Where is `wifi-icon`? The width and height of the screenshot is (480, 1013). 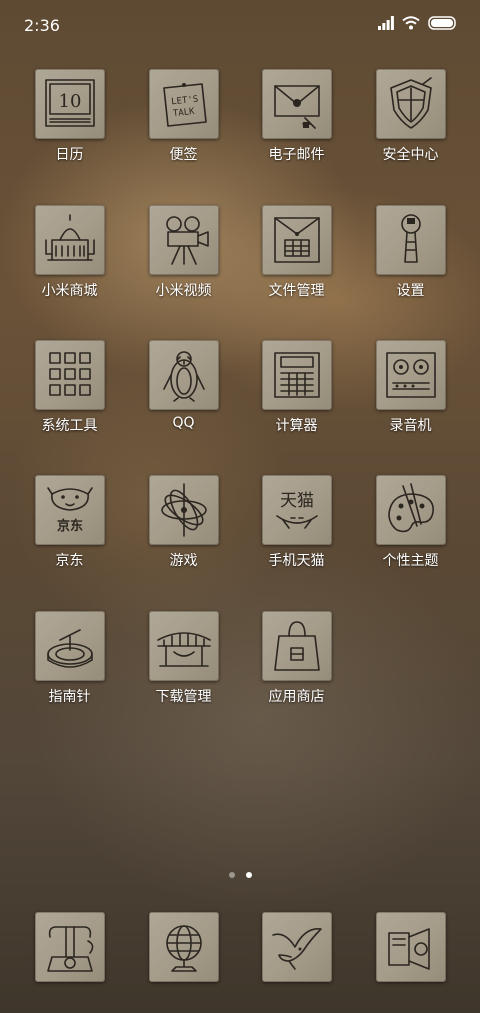
wifi-icon is located at coordinates (411, 23).